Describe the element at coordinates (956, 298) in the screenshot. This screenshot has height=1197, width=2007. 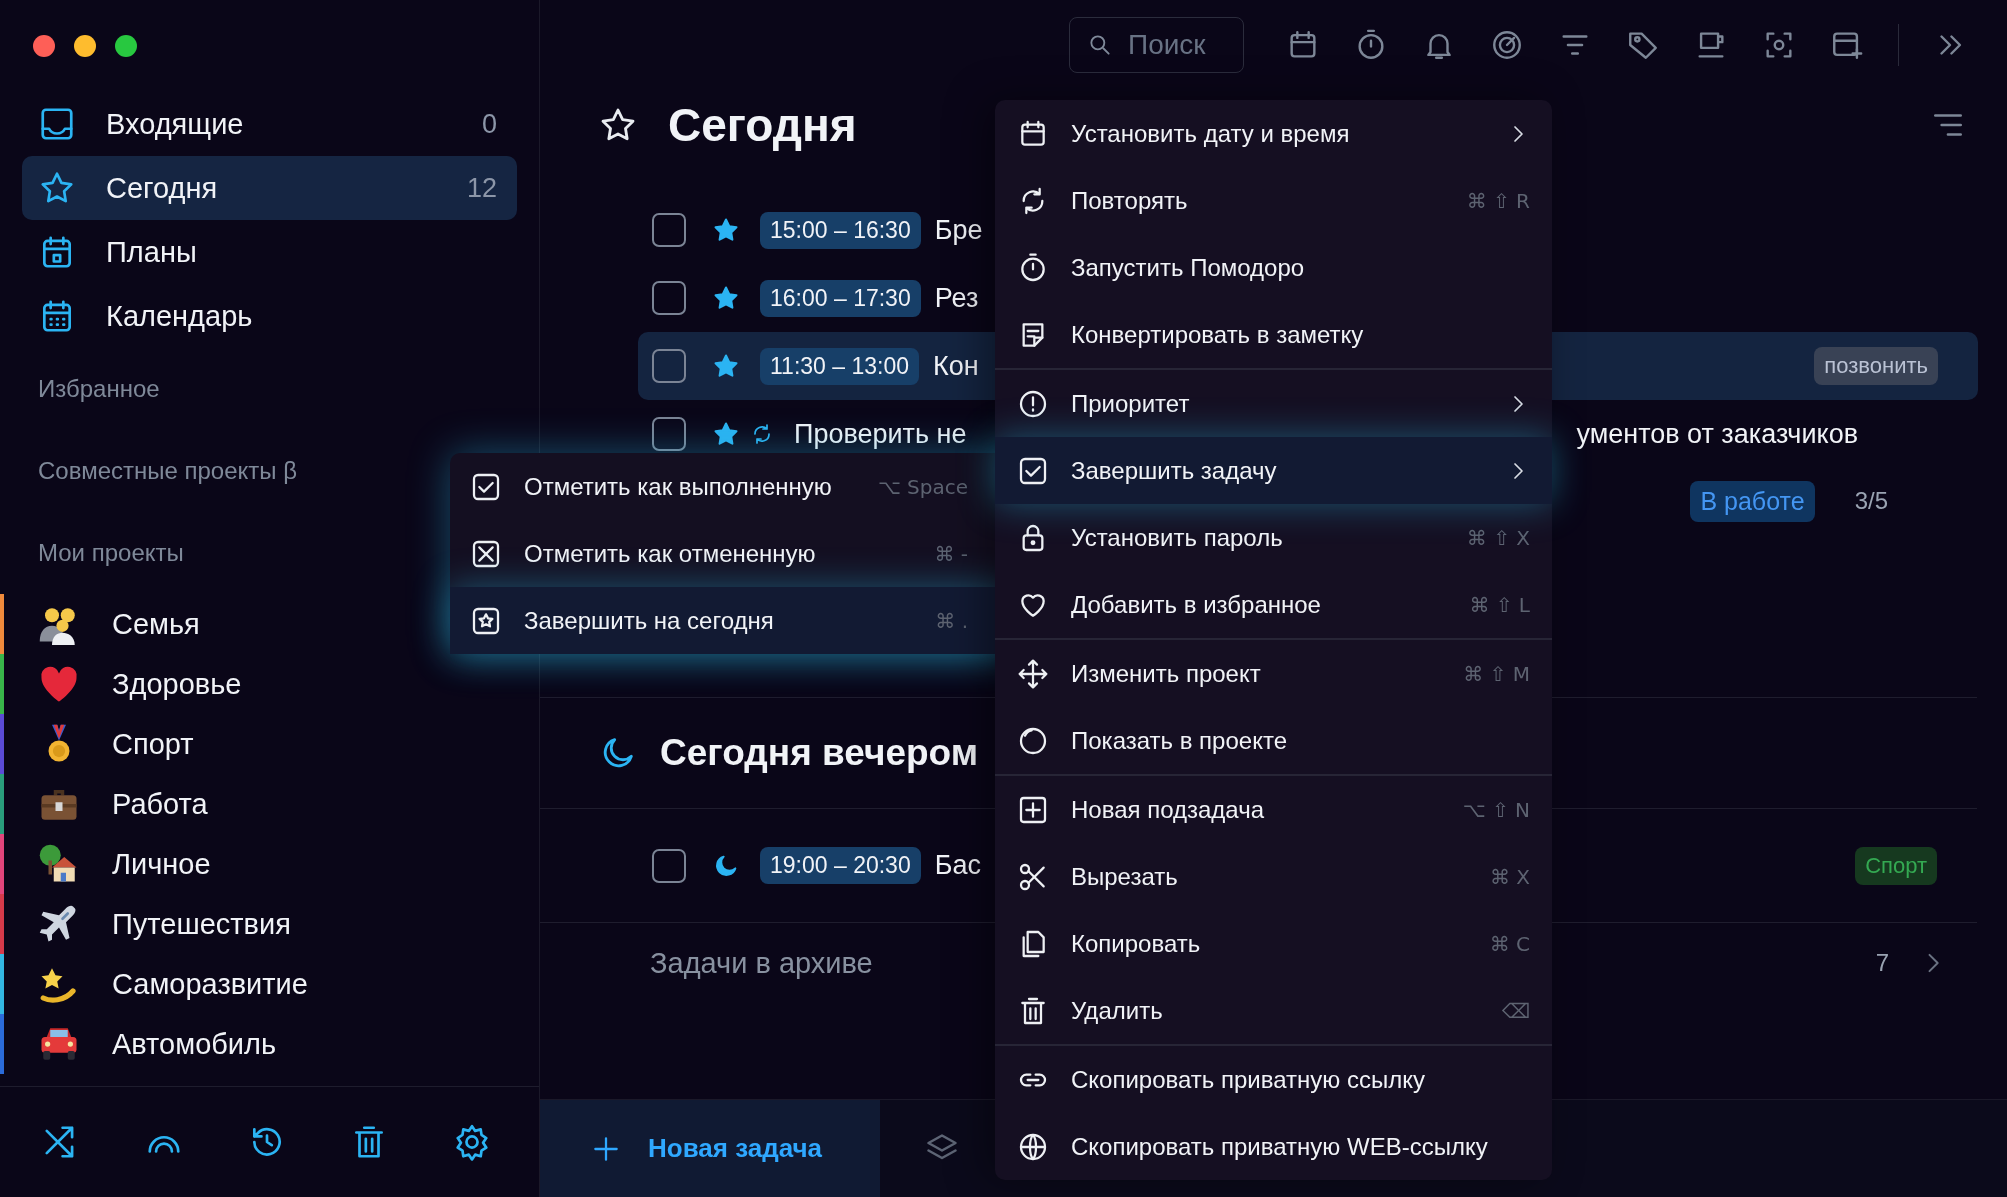
I see `task-title: Рез` at that location.